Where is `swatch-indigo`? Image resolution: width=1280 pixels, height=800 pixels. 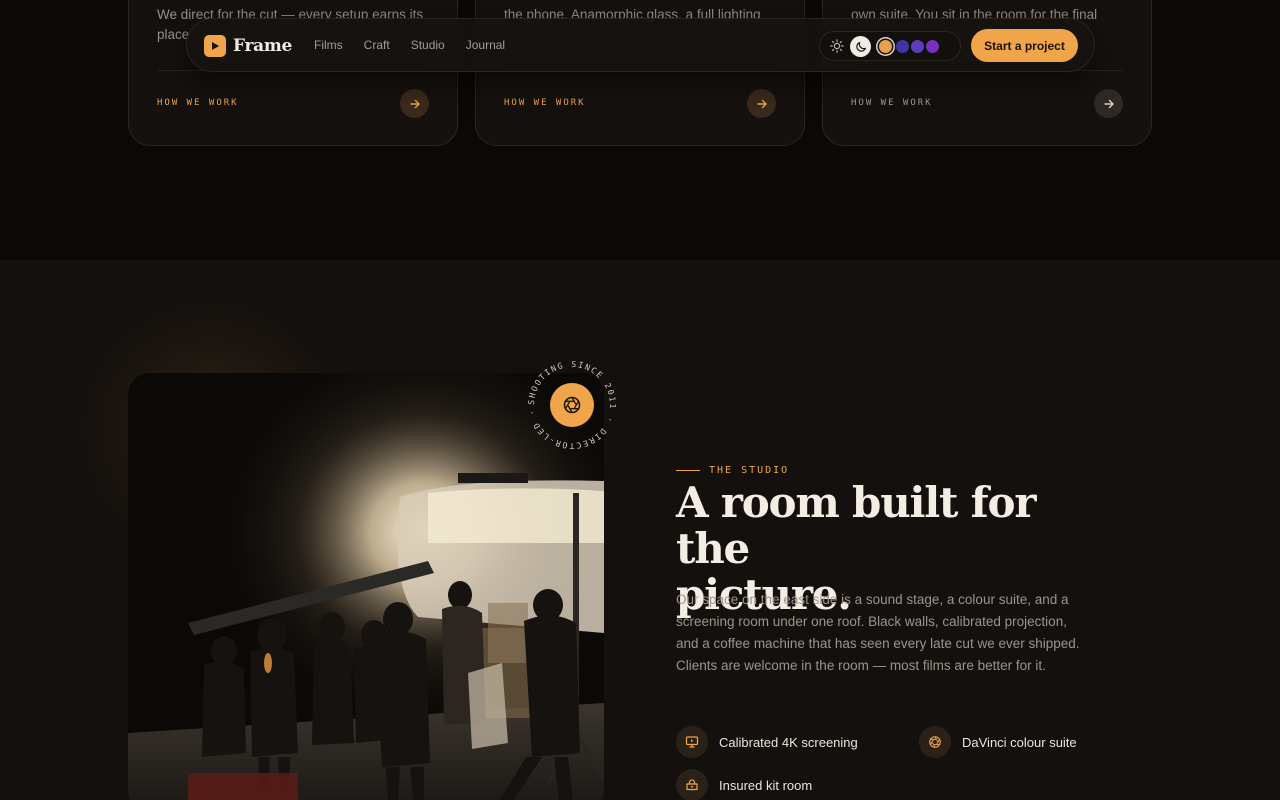
swatch-indigo is located at coordinates (902, 46).